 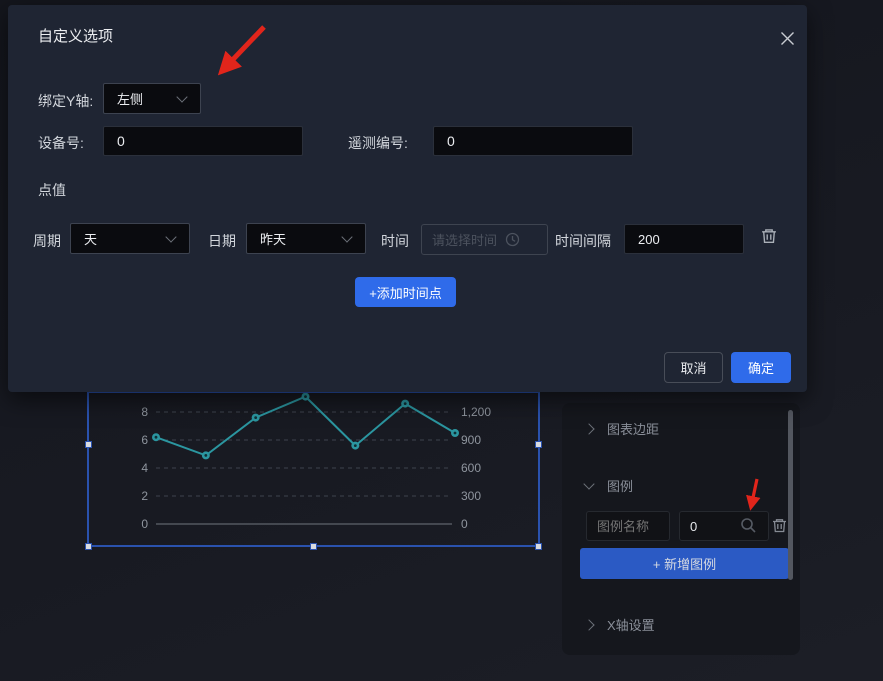 I want to click on date-label: 日期, so click(x=222, y=241).